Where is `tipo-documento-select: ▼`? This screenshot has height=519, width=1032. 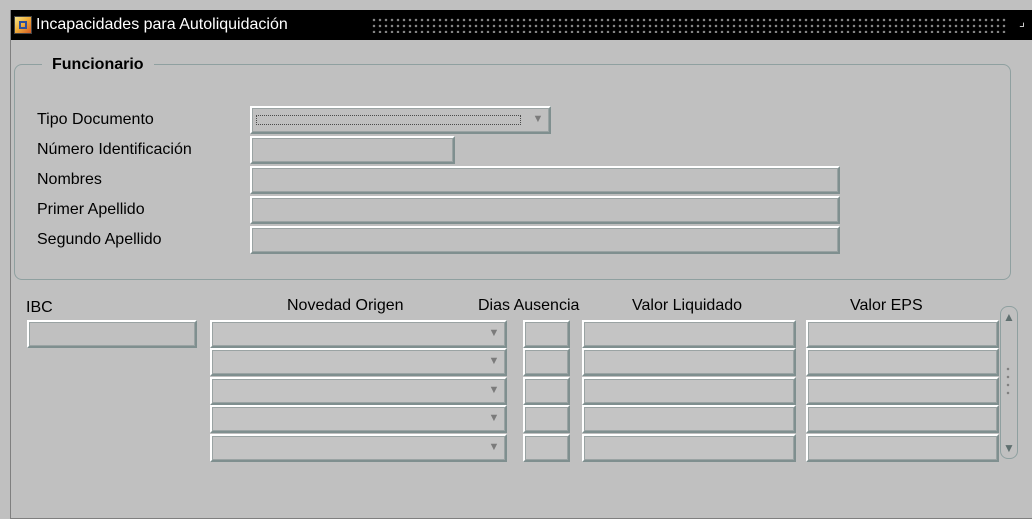 tipo-documento-select: ▼ is located at coordinates (400, 120).